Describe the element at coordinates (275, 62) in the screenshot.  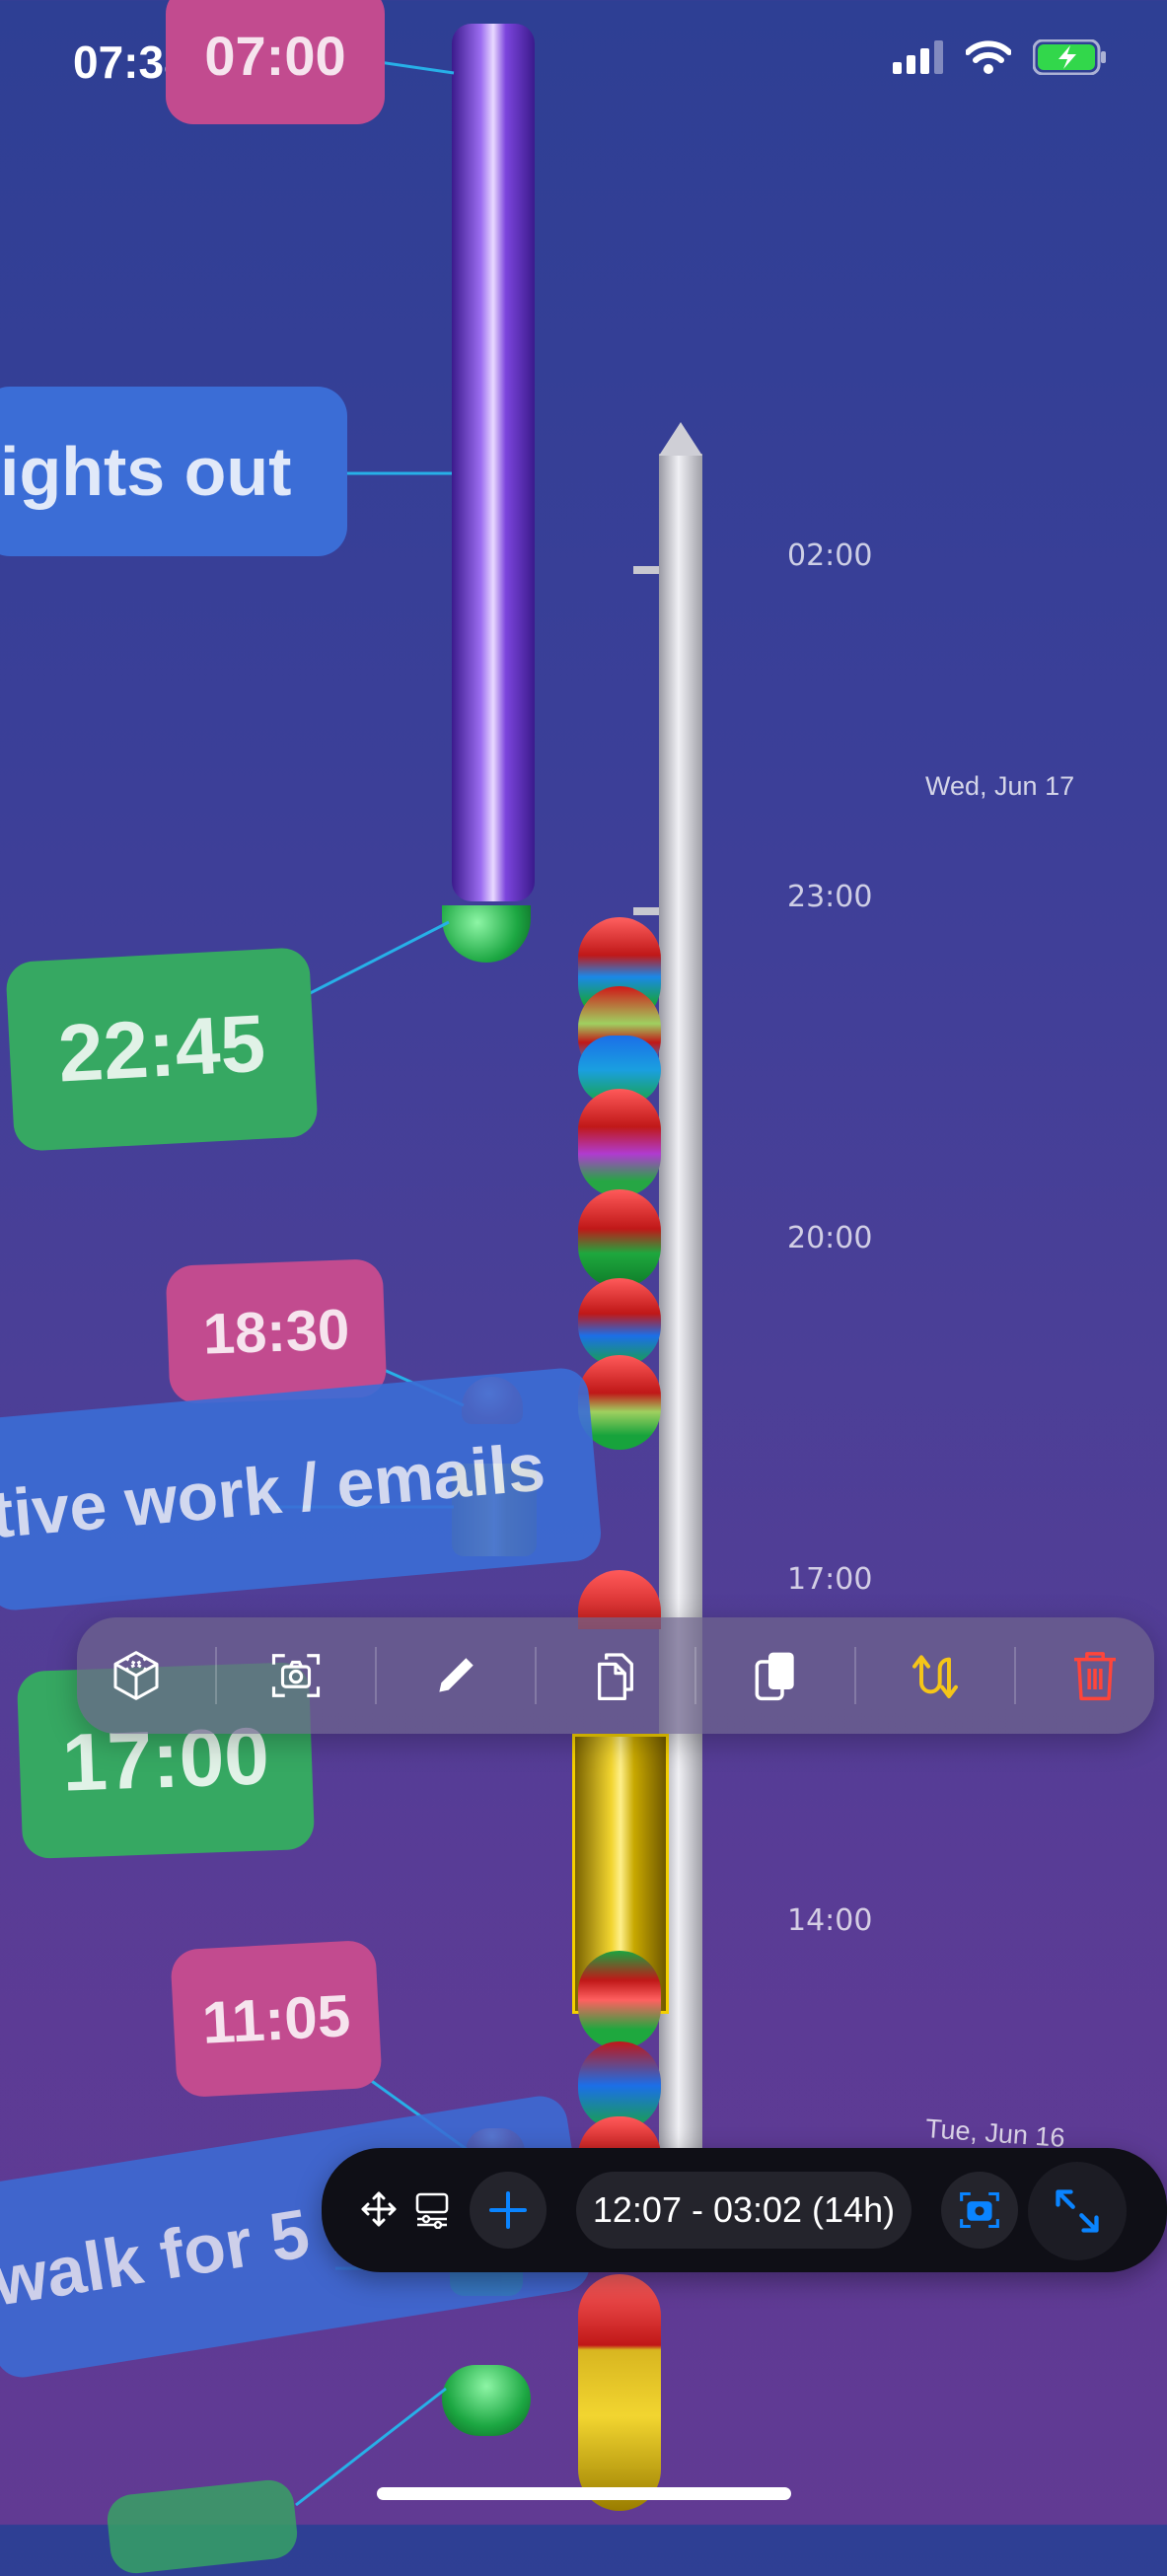
I see `label-wake-time: 07:00` at that location.